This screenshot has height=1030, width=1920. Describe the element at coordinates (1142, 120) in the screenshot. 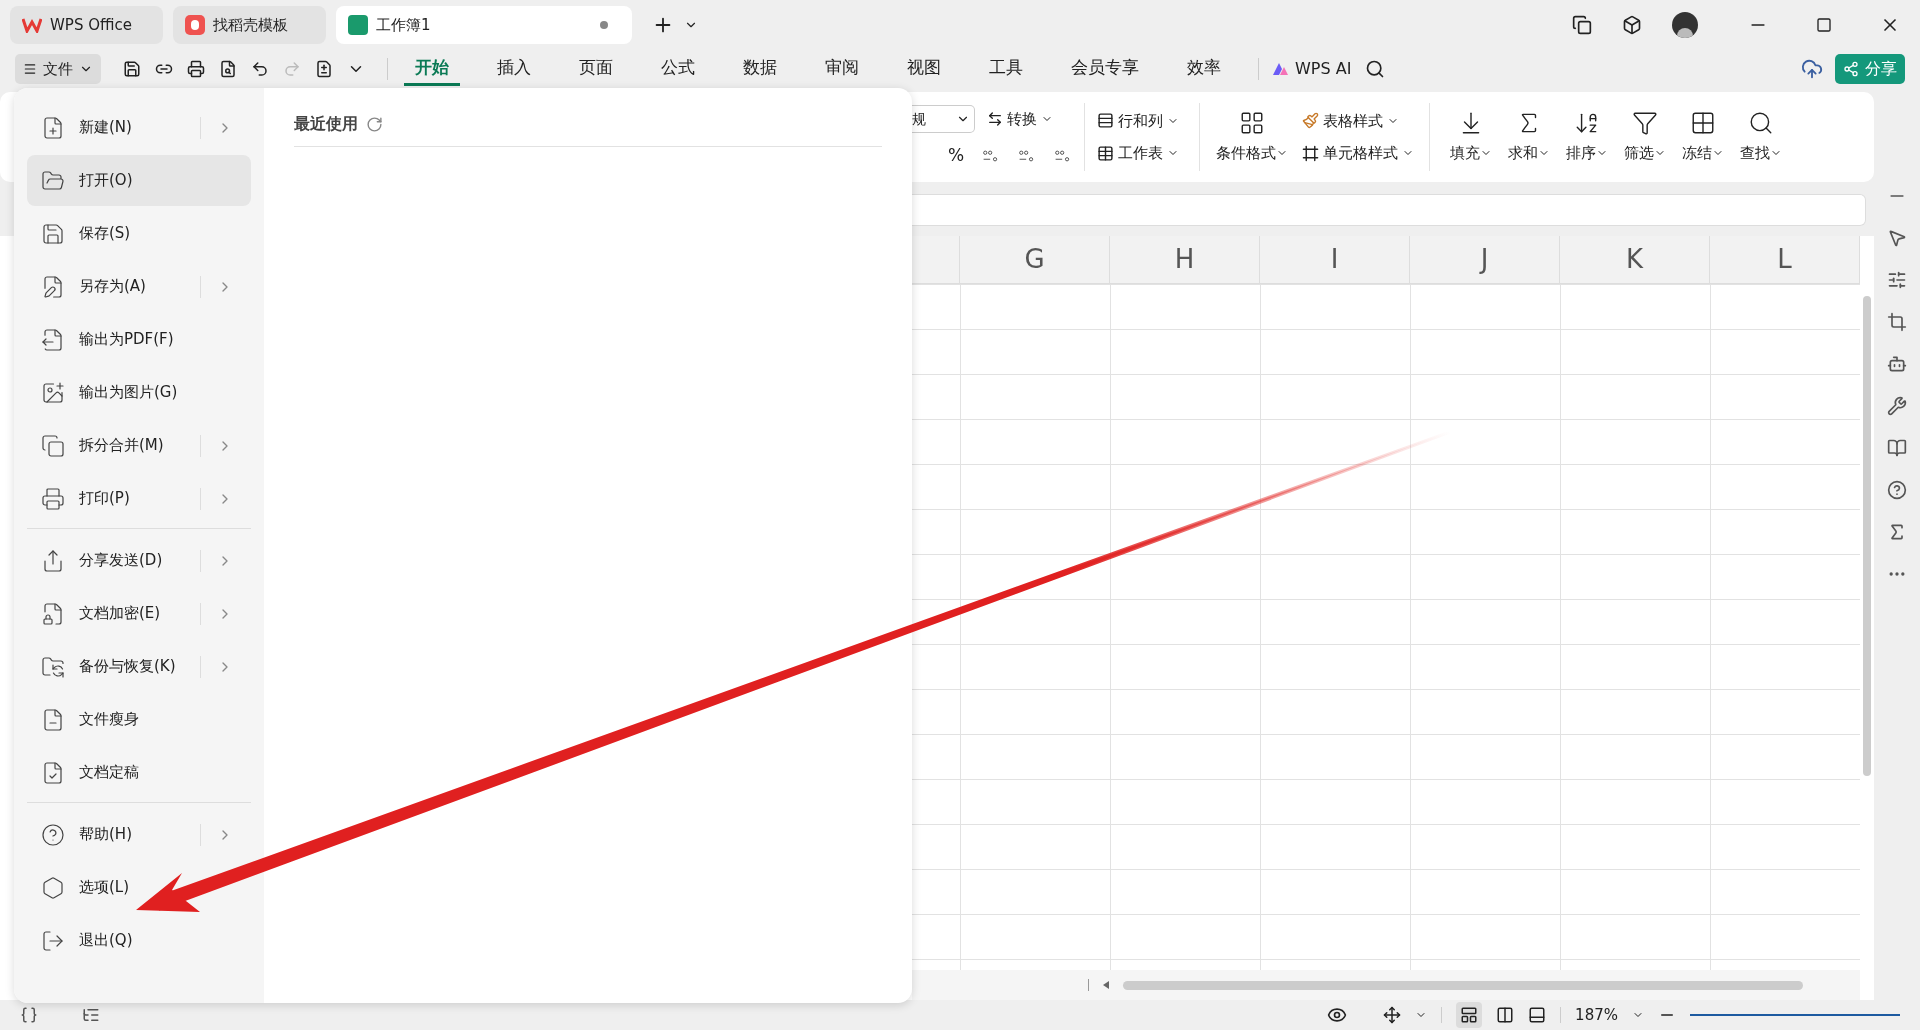

I see `rows-columns-button: 行和列` at that location.